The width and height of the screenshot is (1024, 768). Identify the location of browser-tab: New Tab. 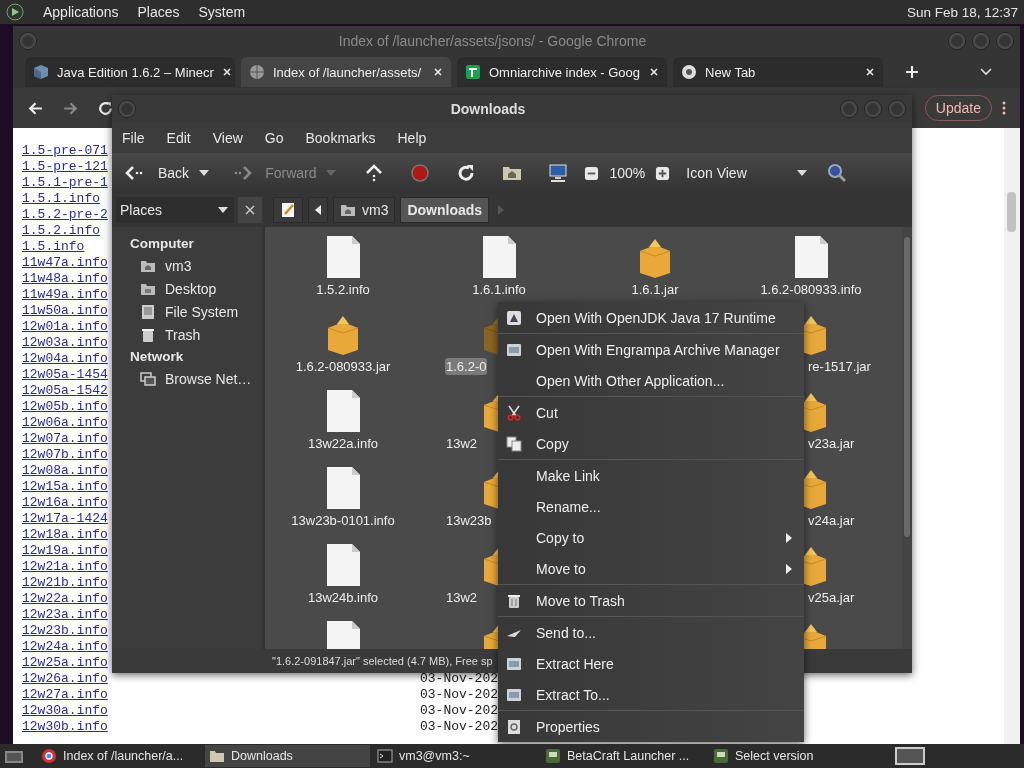
(778, 72).